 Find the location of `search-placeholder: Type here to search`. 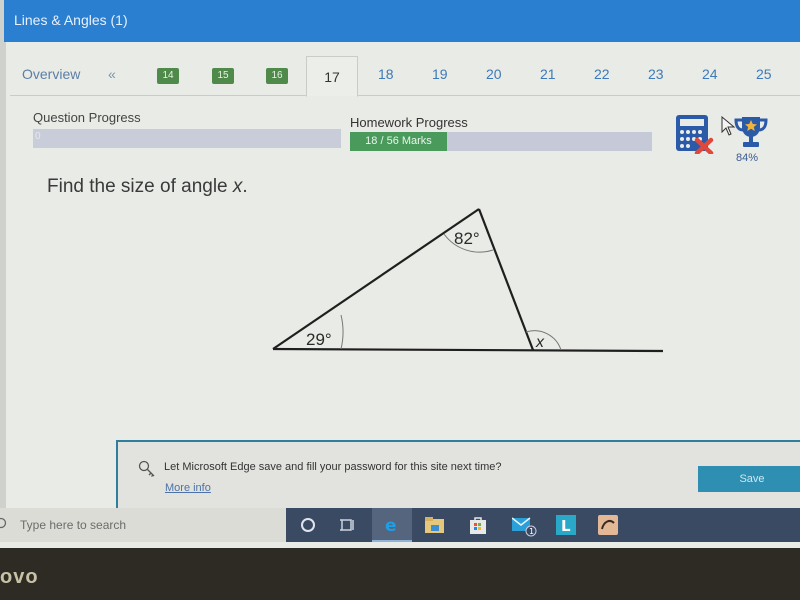

search-placeholder: Type here to search is located at coordinates (73, 525).